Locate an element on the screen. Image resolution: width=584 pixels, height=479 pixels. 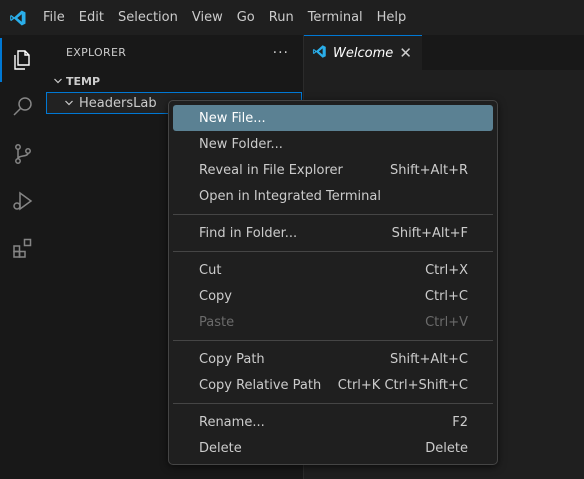
menu-terminal: Terminal is located at coordinates (335, 17).